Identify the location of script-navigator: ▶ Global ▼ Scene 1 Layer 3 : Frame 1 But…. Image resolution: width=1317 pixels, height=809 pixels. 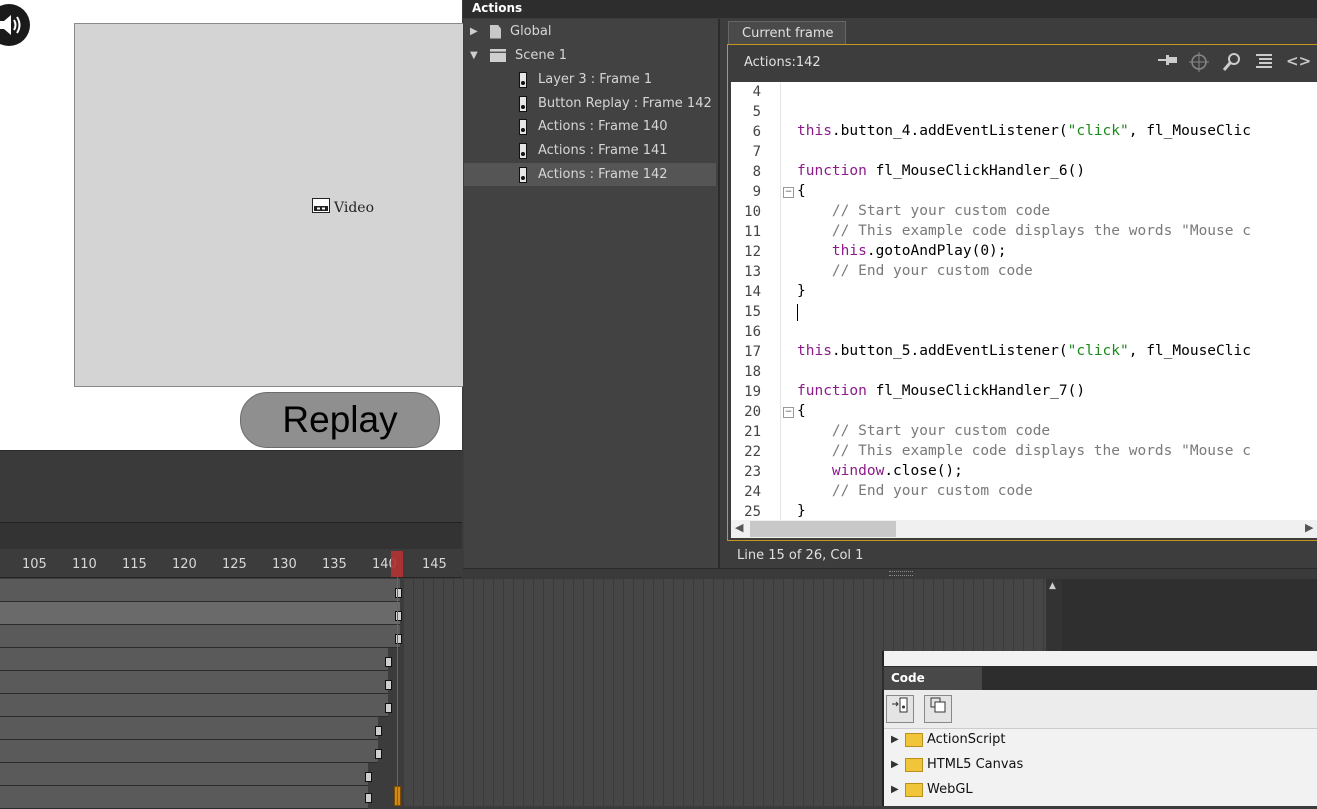
(592, 293).